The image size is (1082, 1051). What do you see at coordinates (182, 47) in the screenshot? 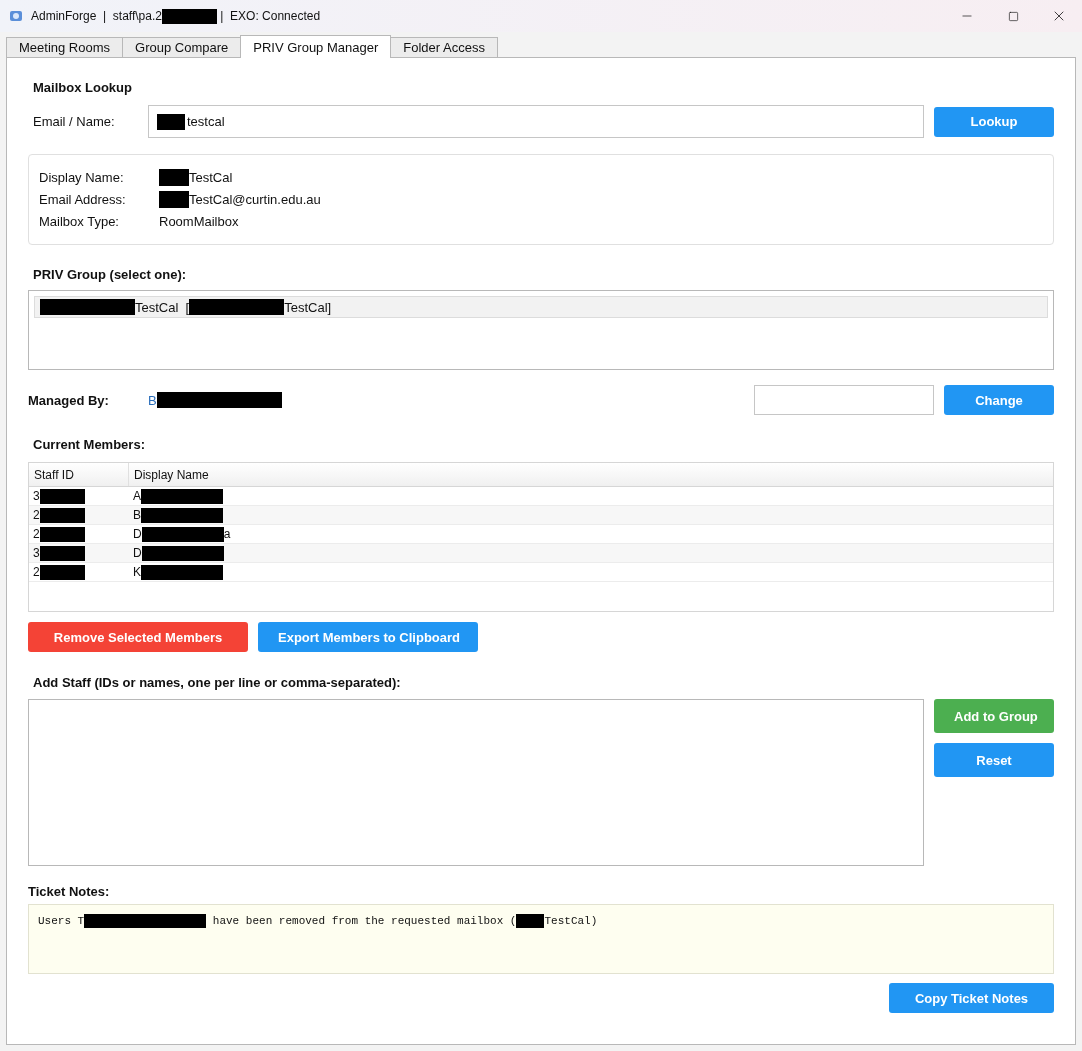
I see `tab: Group Compare` at bounding box center [182, 47].